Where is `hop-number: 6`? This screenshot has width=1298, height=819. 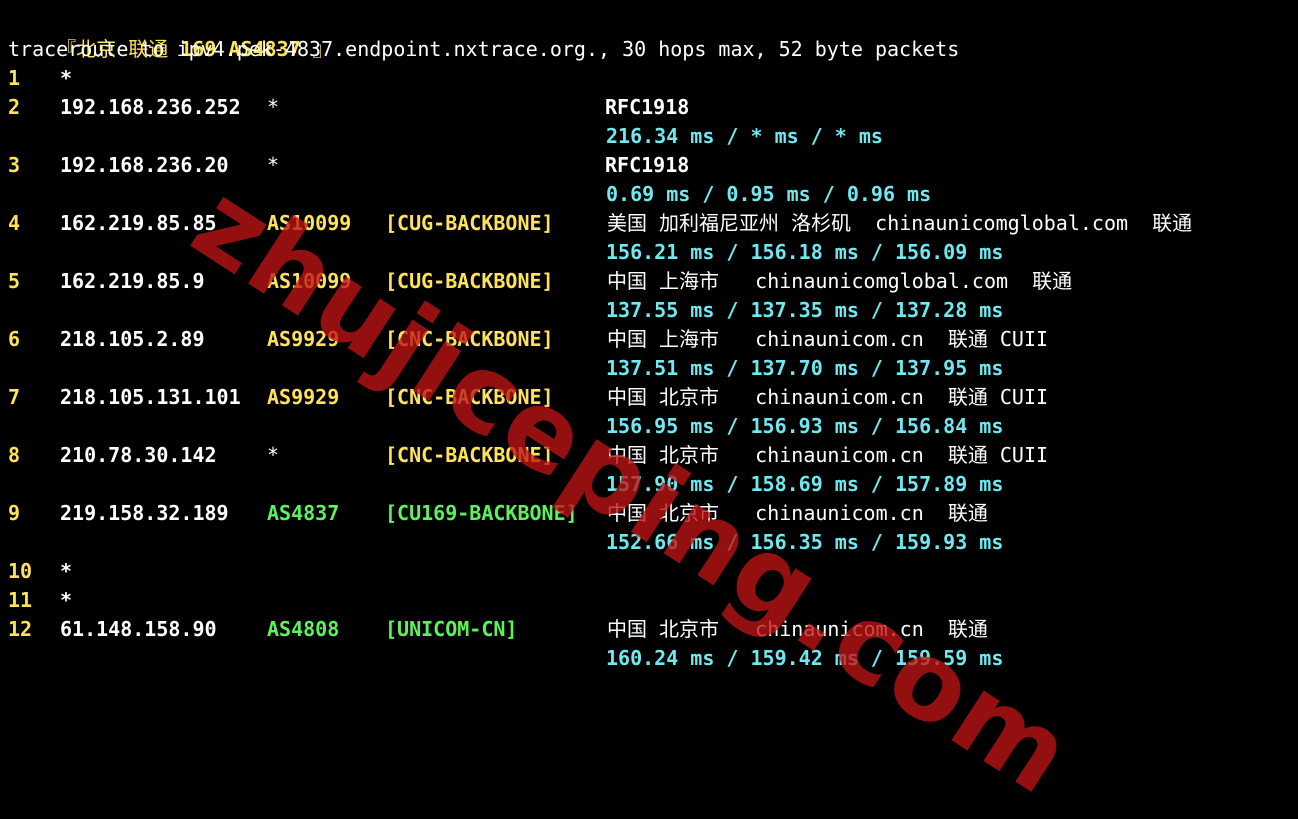
hop-number: 6 is located at coordinates (14, 339).